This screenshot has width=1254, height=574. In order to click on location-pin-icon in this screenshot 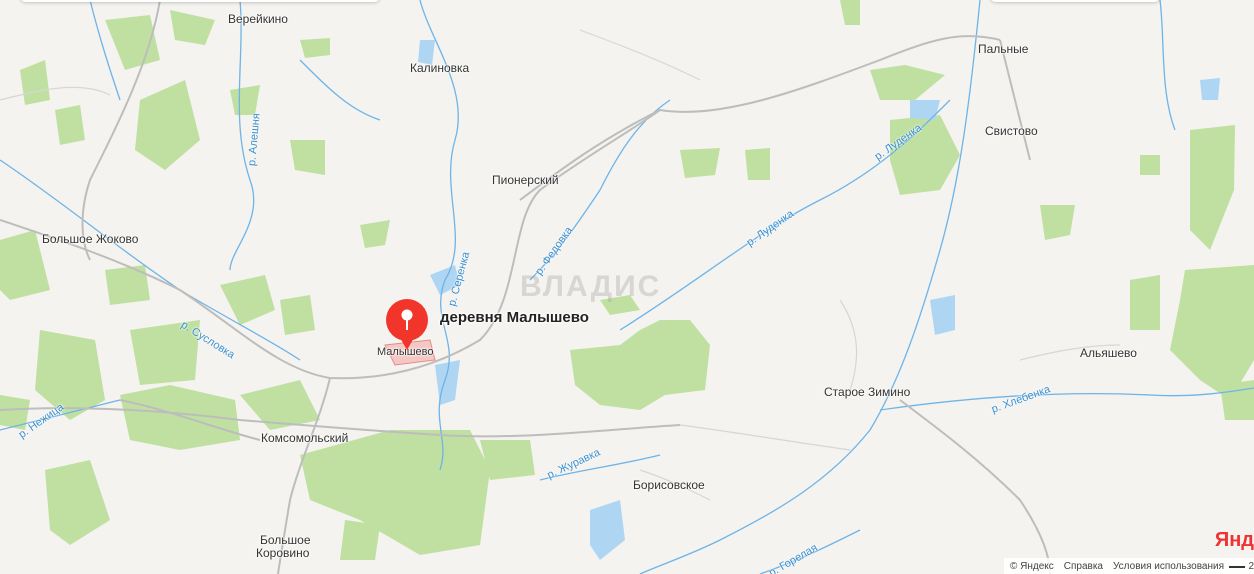, I will do `click(407, 325)`.